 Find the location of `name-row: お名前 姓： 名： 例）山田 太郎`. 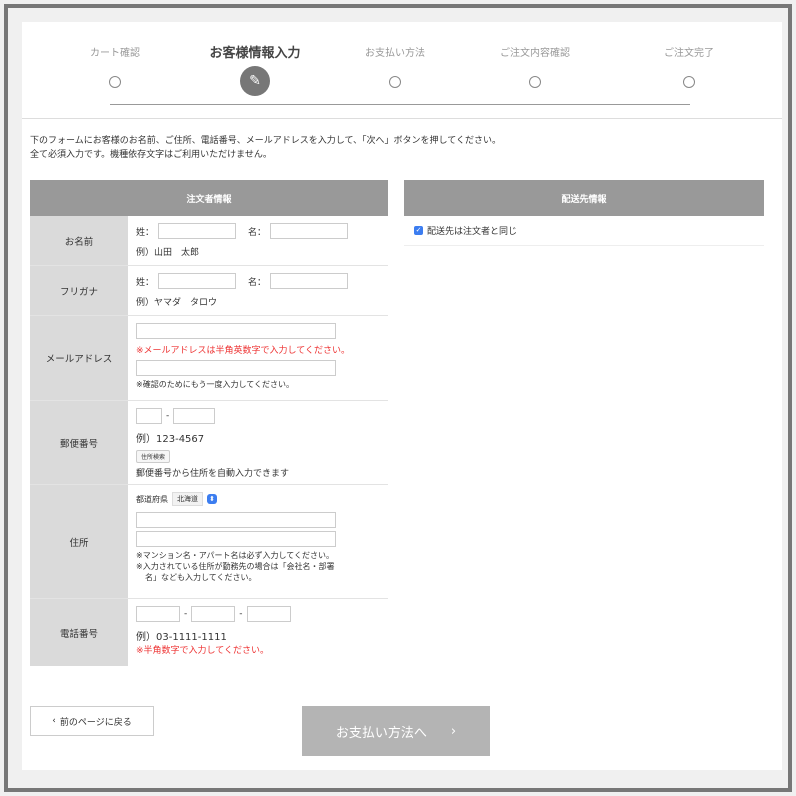

name-row: お名前 姓： 名： 例）山田 太郎 is located at coordinates (209, 241).